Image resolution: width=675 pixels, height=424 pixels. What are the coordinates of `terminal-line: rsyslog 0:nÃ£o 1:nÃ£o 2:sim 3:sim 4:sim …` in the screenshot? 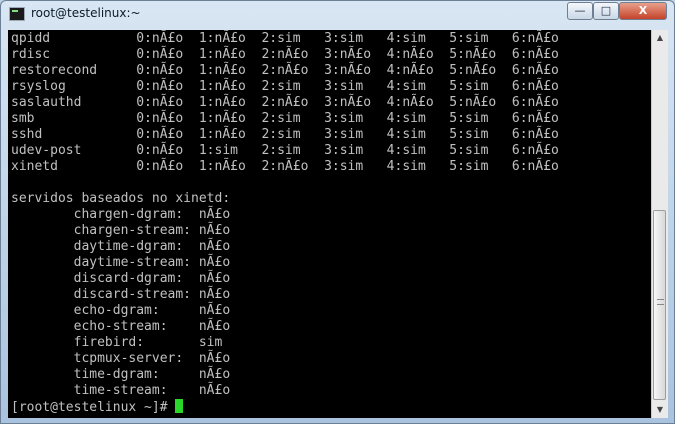 It's located at (285, 86).